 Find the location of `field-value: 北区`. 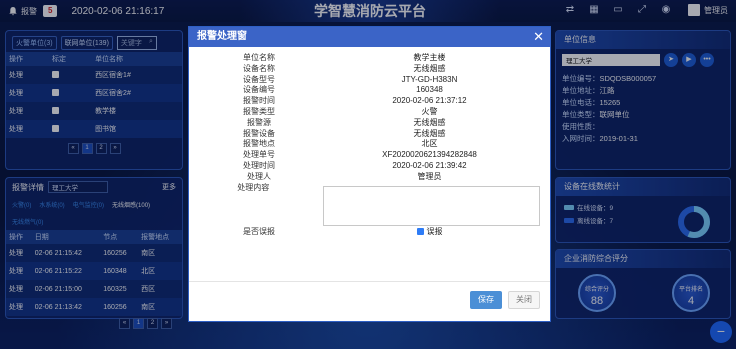

field-value: 北区 is located at coordinates (429, 144).